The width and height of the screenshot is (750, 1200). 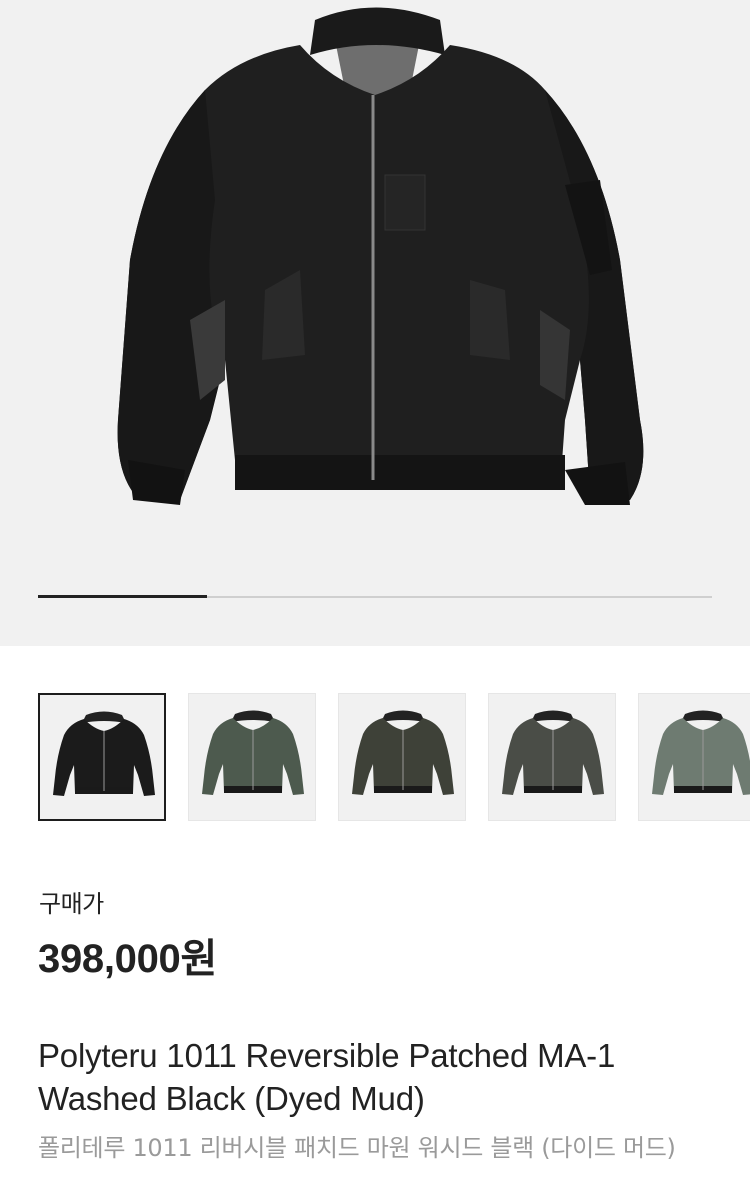 I want to click on thumbnail-strip, so click(x=375, y=759).